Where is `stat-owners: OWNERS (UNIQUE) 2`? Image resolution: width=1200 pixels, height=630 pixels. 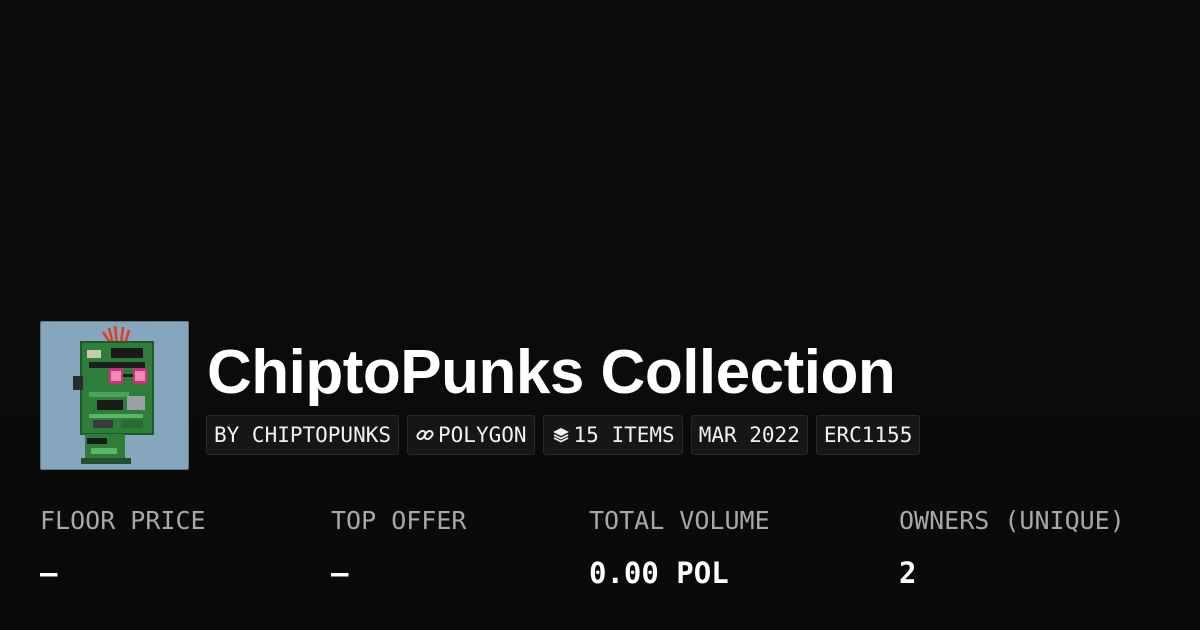
stat-owners: OWNERS (UNIQUE) 2 is located at coordinates (1012, 548).